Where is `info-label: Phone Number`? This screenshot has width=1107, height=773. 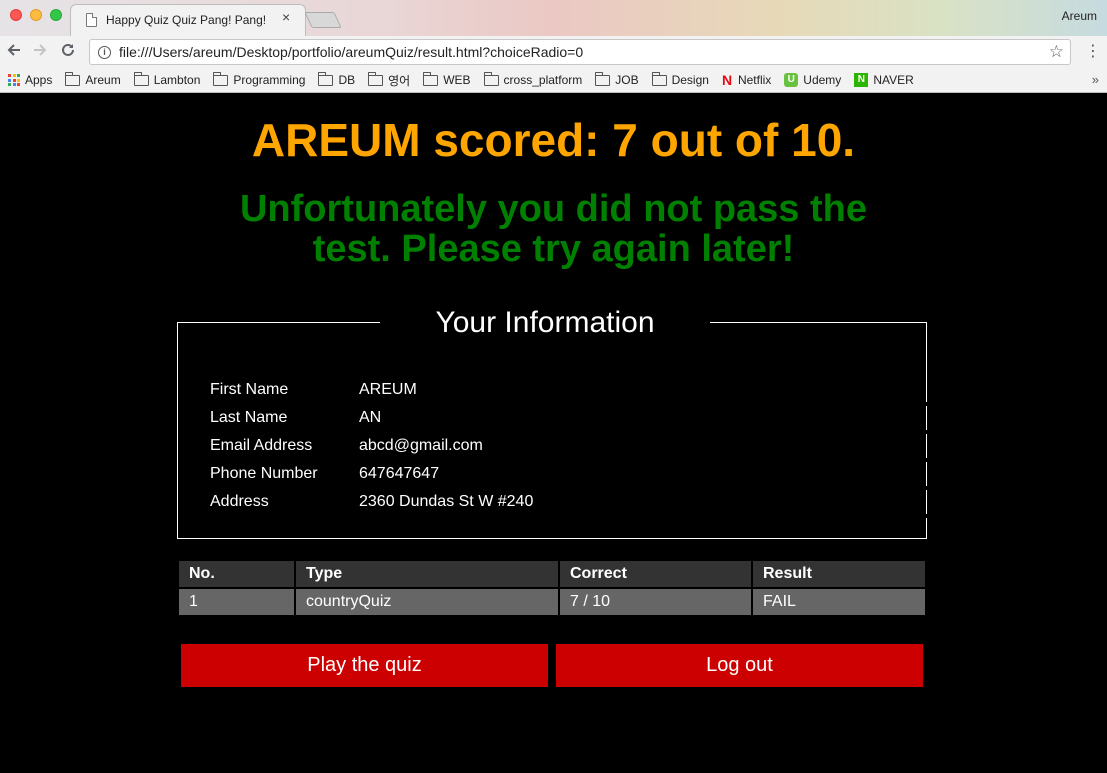 info-label: Phone Number is located at coordinates (264, 473).